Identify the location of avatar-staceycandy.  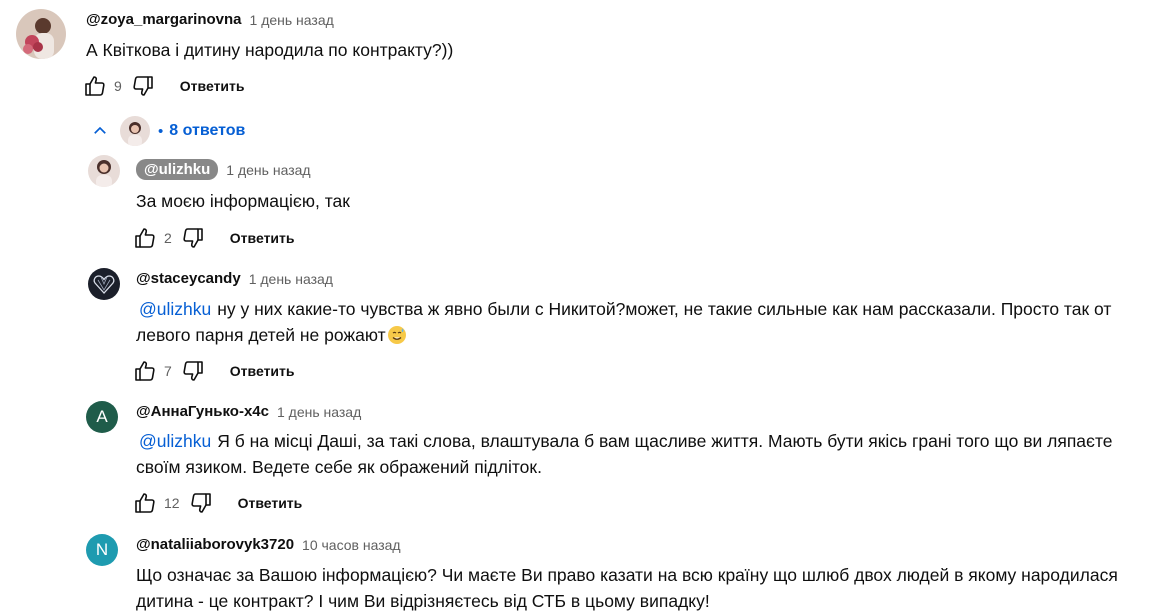
(104, 284).